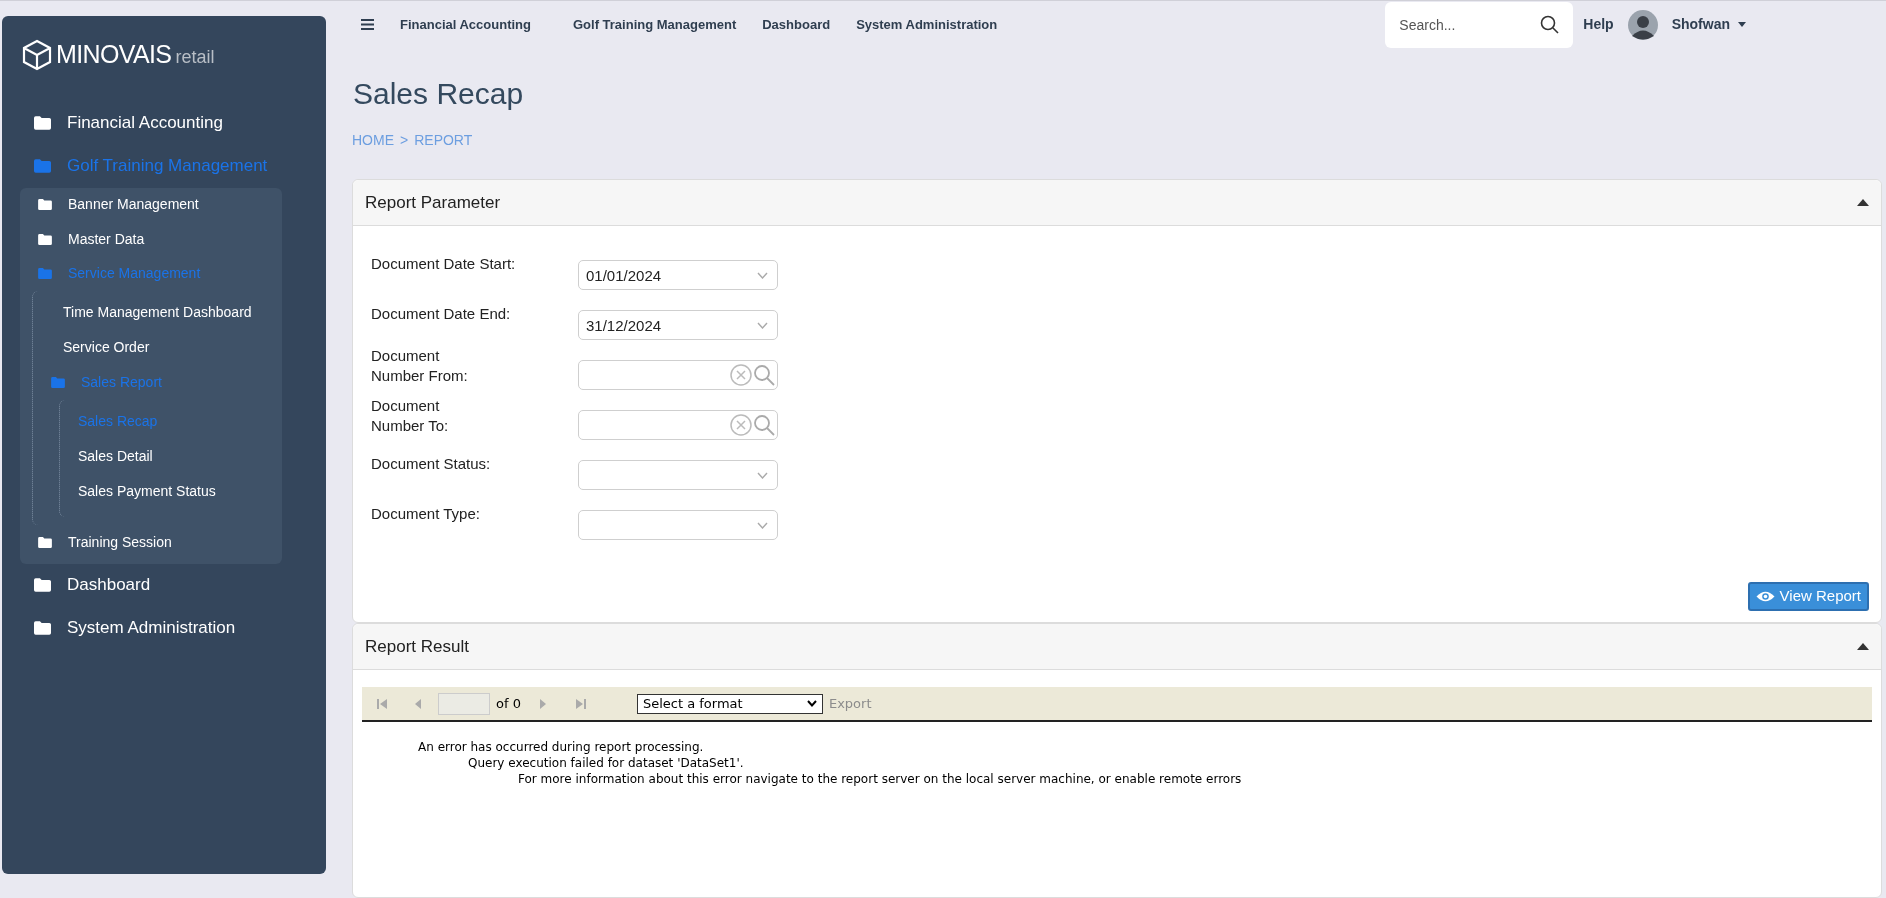 Image resolution: width=1886 pixels, height=898 pixels. I want to click on nav-item: Dashboard, so click(164, 585).